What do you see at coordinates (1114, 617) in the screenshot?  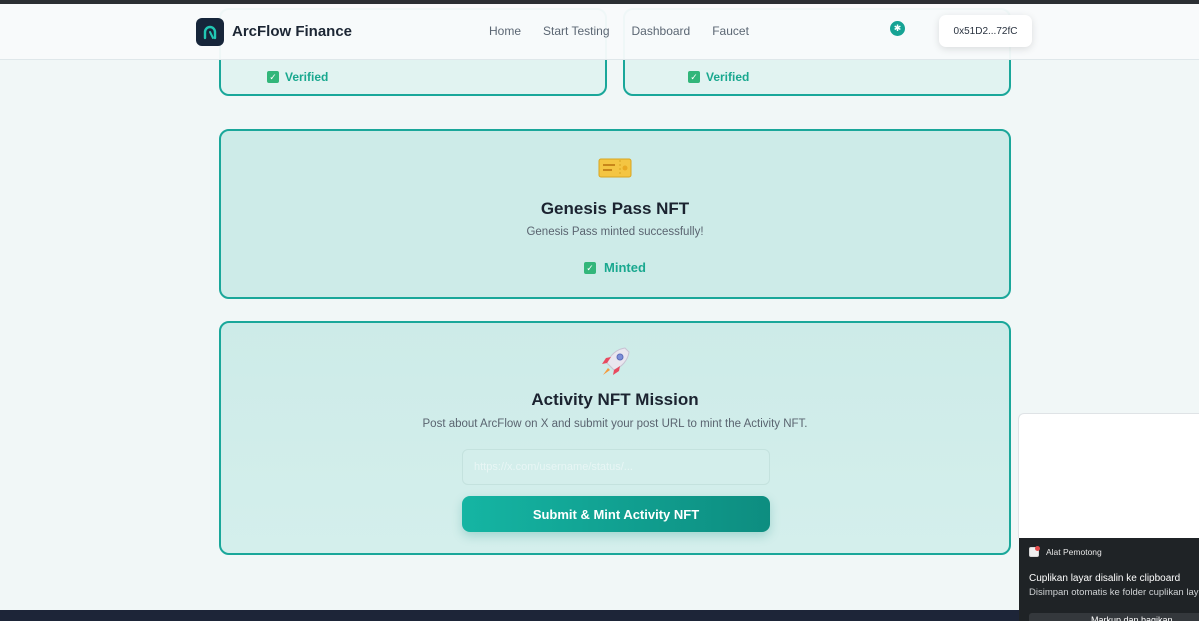 I see `toast-markup-button: Markup dan bagikan` at bounding box center [1114, 617].